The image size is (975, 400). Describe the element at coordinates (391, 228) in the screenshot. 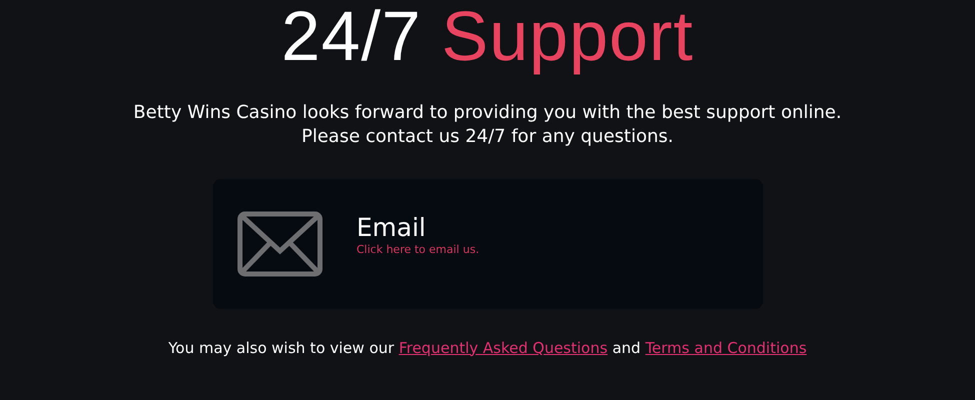

I see `contact-label: Email` at that location.